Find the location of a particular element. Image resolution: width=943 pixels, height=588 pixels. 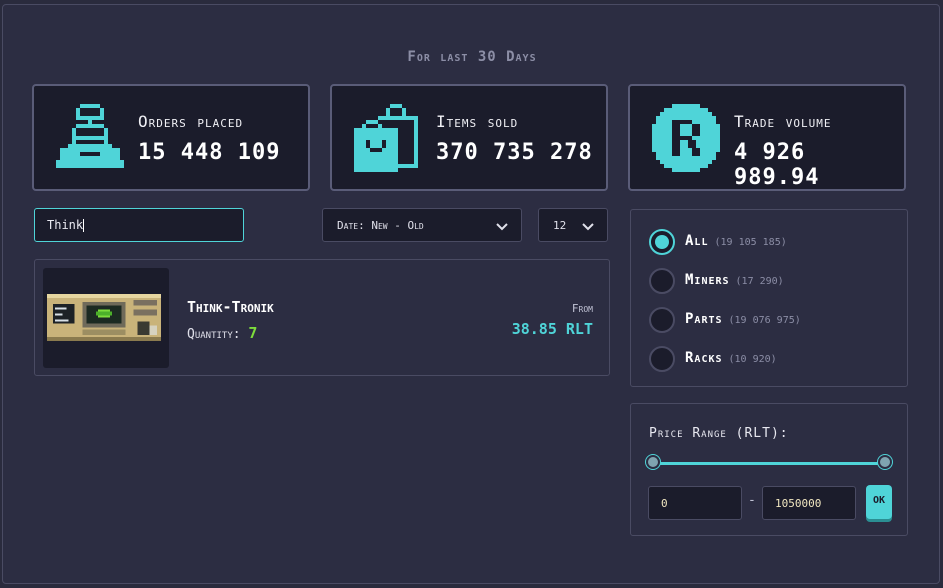

text-caret is located at coordinates (84, 225).